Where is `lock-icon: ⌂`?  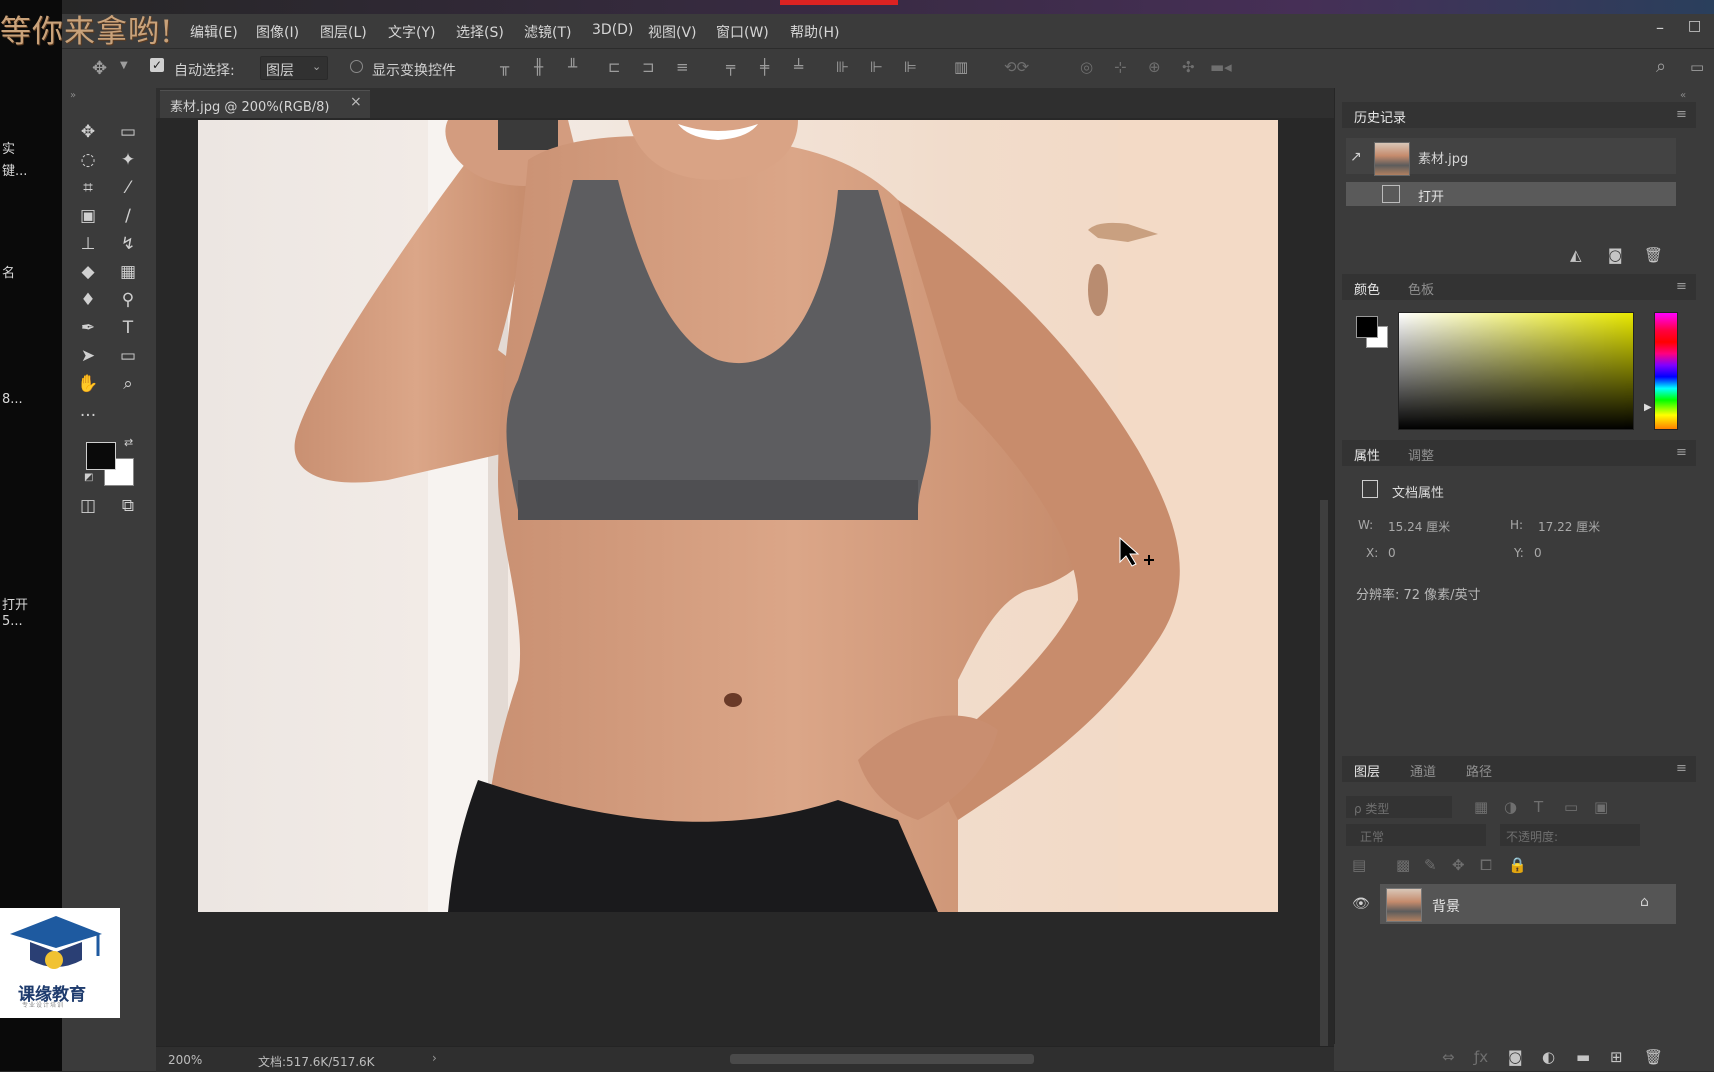 lock-icon: ⌂ is located at coordinates (1644, 902).